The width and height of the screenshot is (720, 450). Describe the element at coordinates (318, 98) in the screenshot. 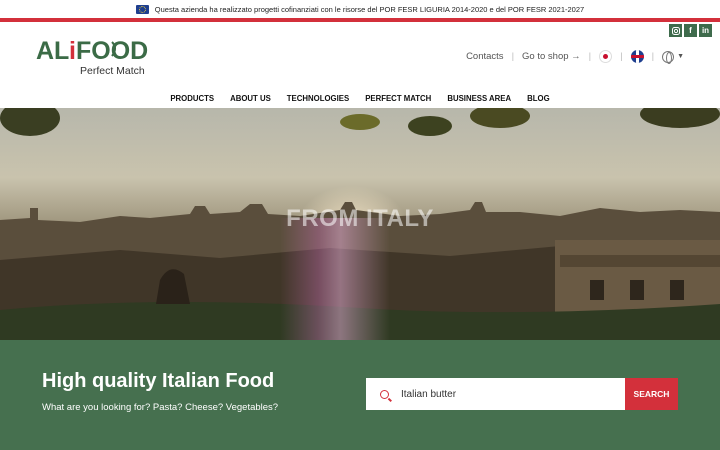

I see `nav-technologies: TECHNOLOGIES` at that location.